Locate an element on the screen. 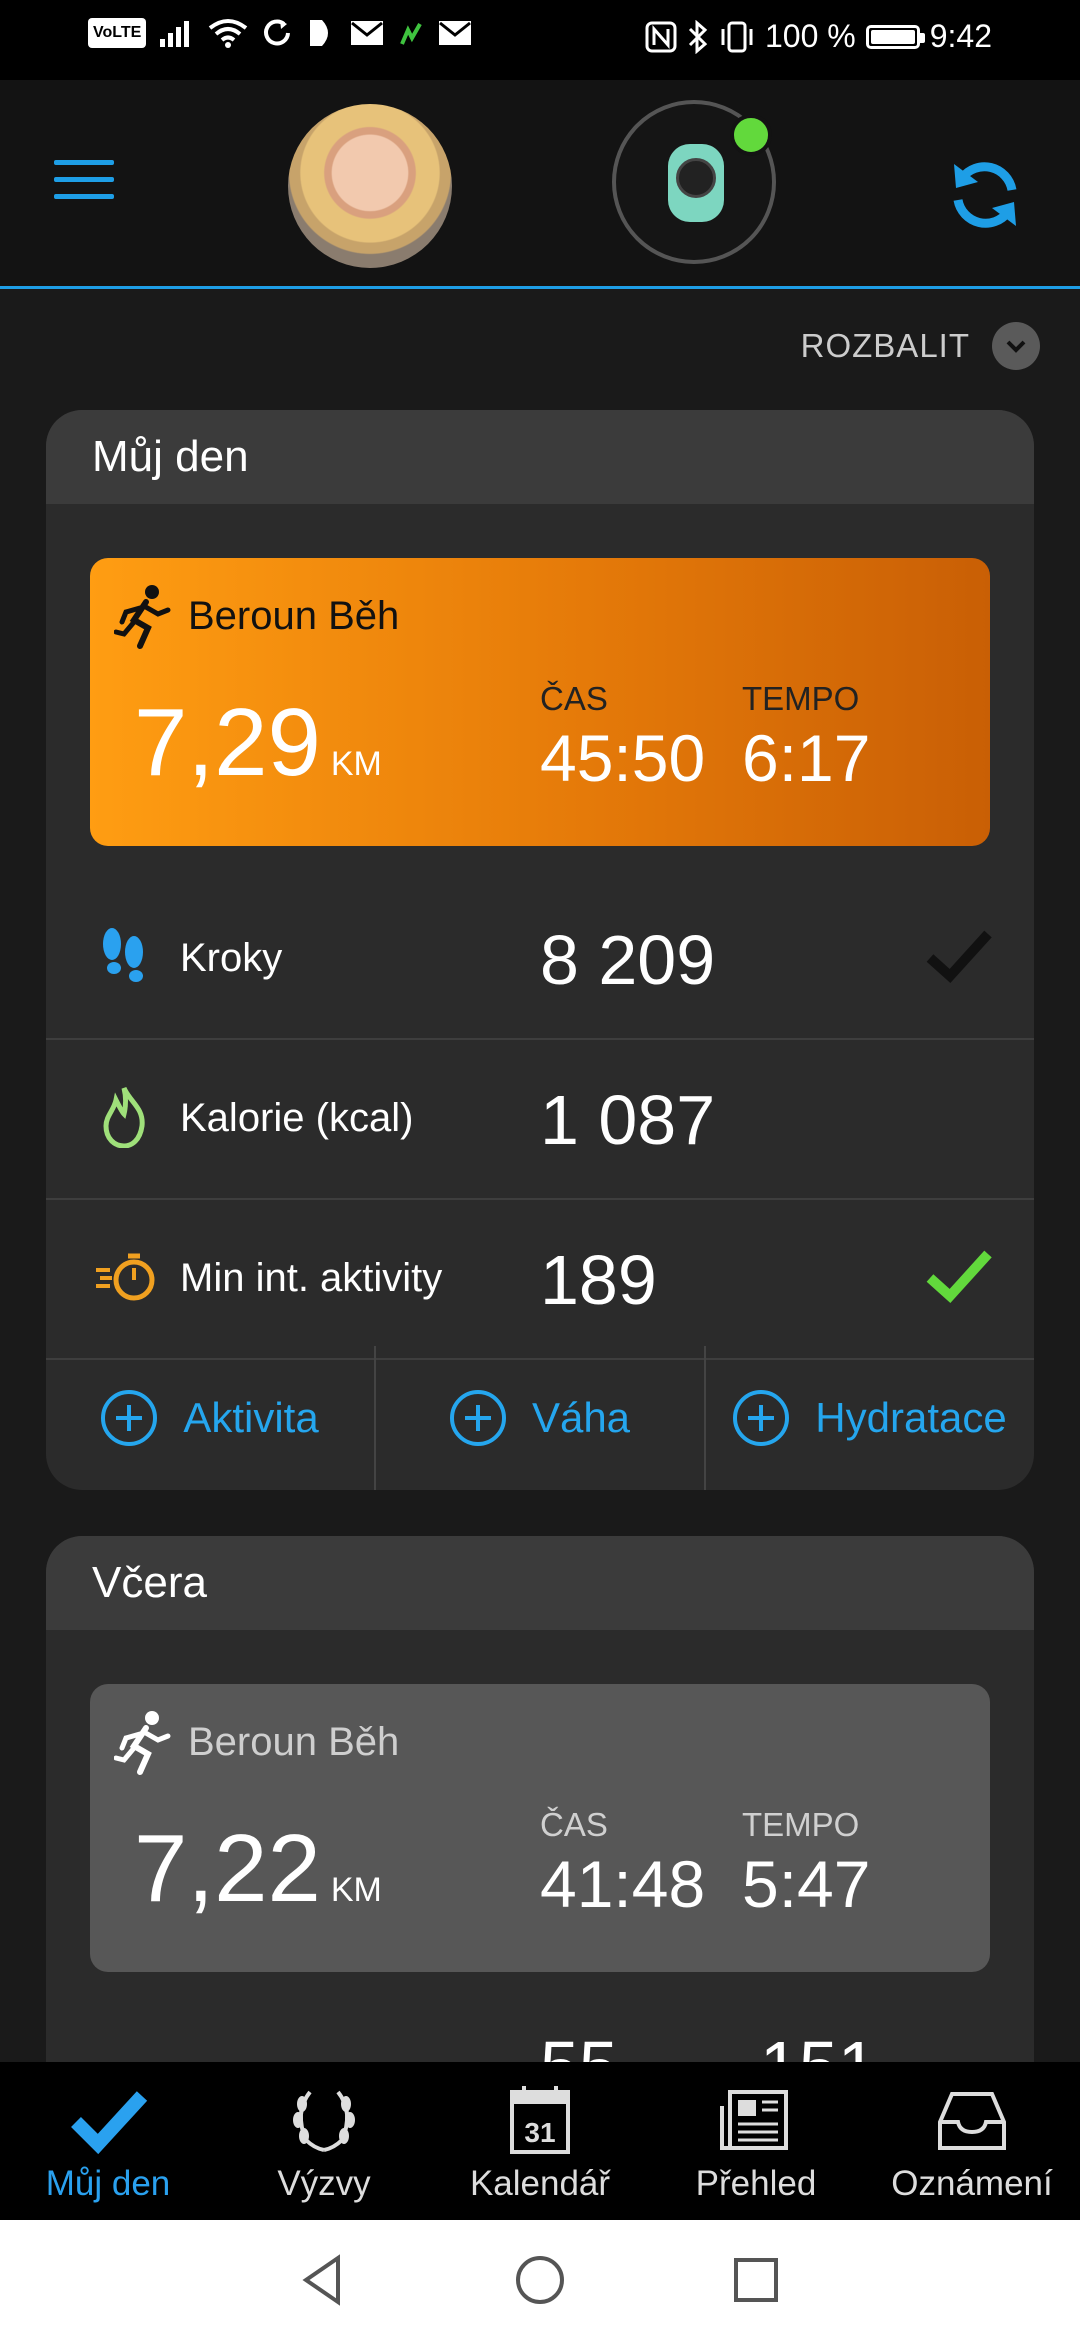 The width and height of the screenshot is (1080, 2340). play-icon is located at coordinates (319, 33).